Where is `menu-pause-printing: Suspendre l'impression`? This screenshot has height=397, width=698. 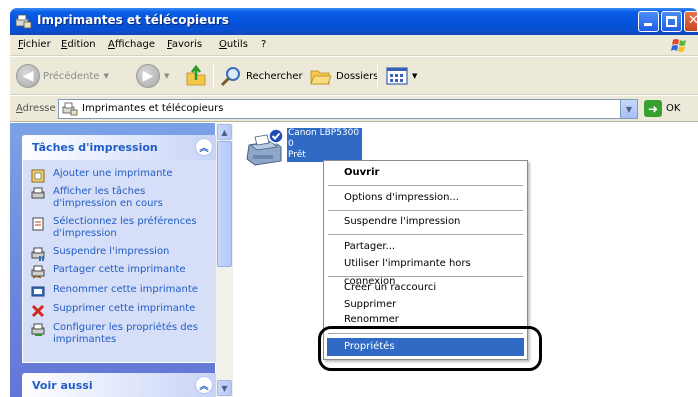 menu-pause-printing: Suspendre l'impression is located at coordinates (425, 222).